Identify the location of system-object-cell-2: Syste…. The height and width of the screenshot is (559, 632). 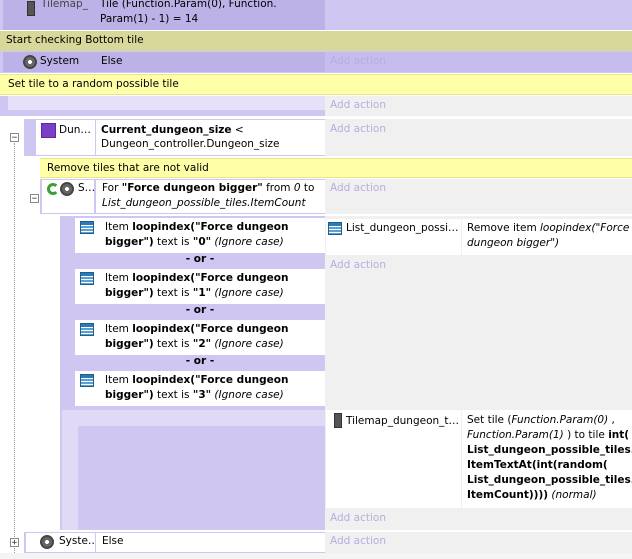
(62, 542).